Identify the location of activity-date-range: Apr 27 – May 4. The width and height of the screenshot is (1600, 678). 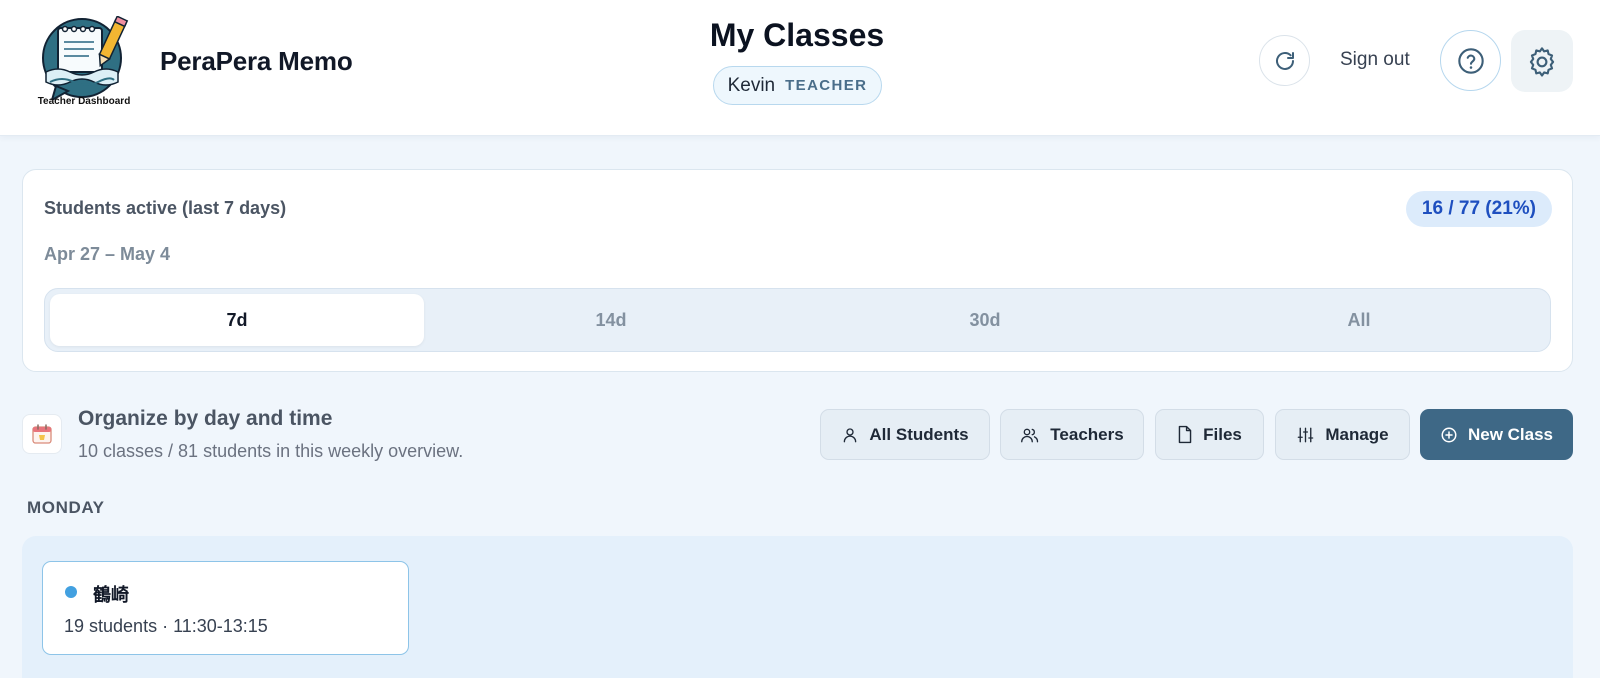
(107, 254).